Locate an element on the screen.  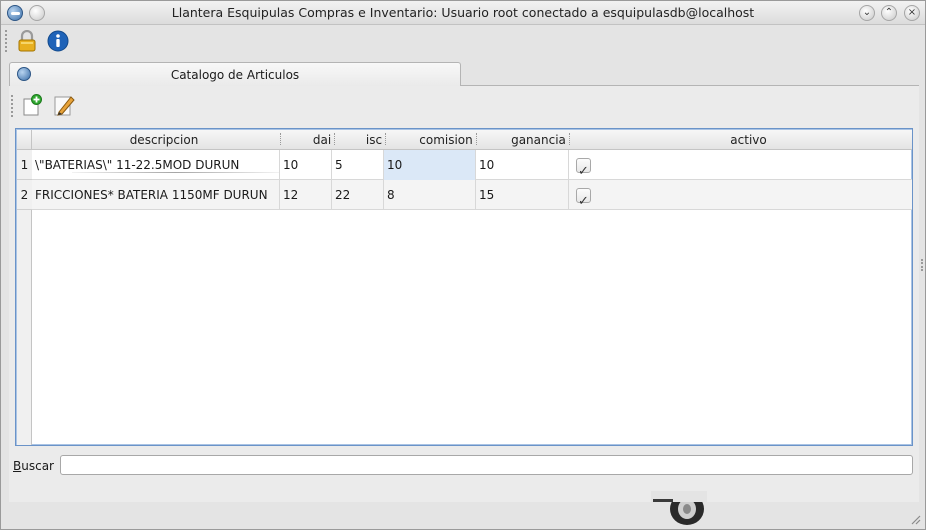
cell-isc: 22 is located at coordinates (358, 195).